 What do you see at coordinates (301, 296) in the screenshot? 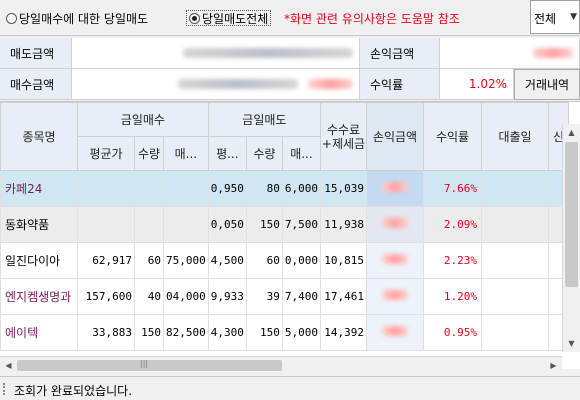
I see `sell-amt: 7,400` at bounding box center [301, 296].